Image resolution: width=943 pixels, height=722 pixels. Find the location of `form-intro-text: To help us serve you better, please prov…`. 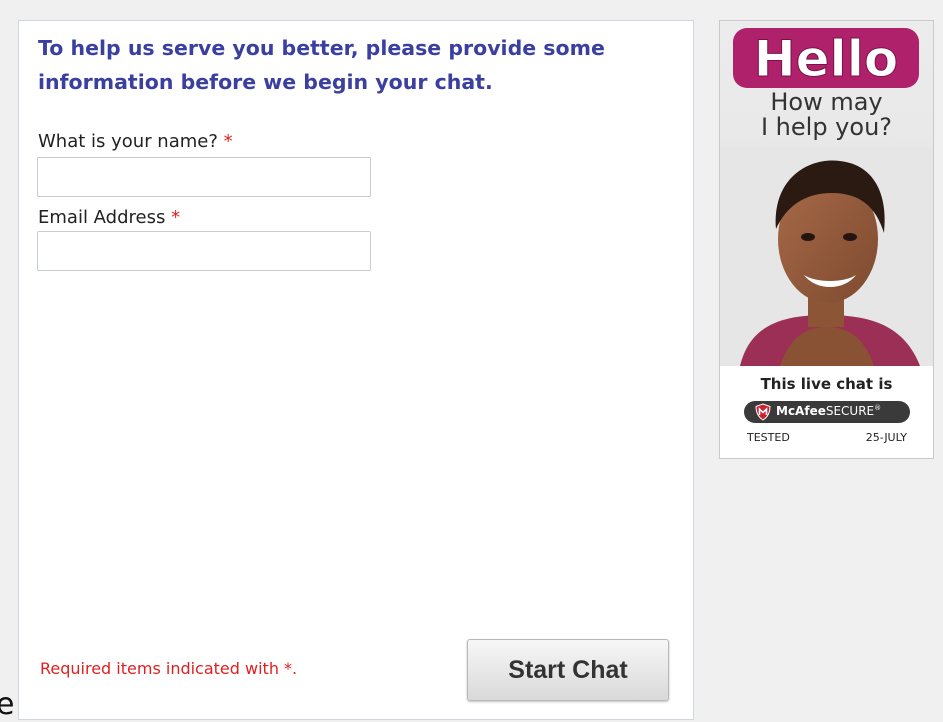

form-intro-text: To help us serve you better, please prov… is located at coordinates (321, 65).